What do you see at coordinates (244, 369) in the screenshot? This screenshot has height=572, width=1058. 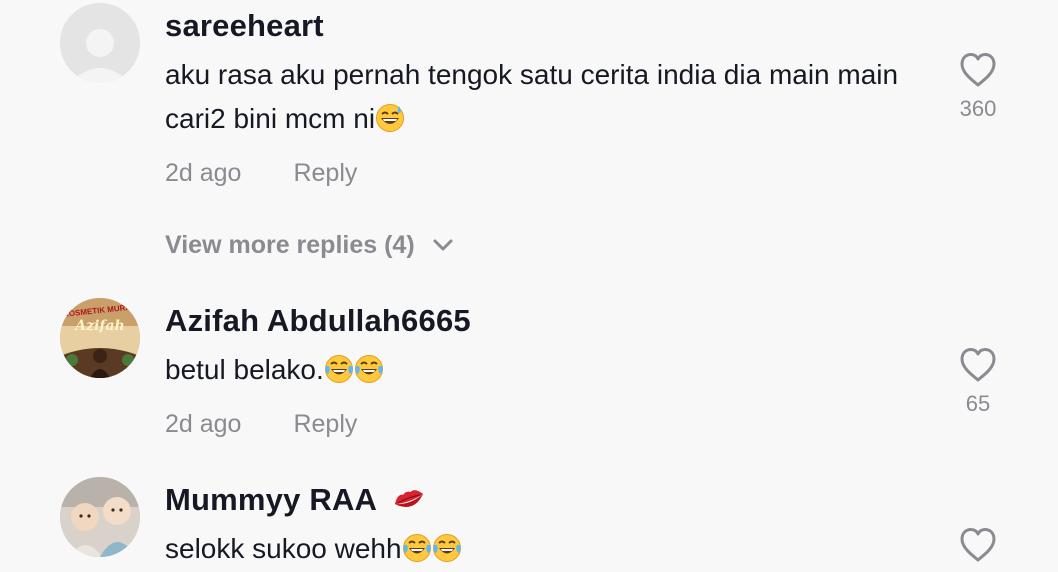 I see `comment-text-content: betul belako.` at bounding box center [244, 369].